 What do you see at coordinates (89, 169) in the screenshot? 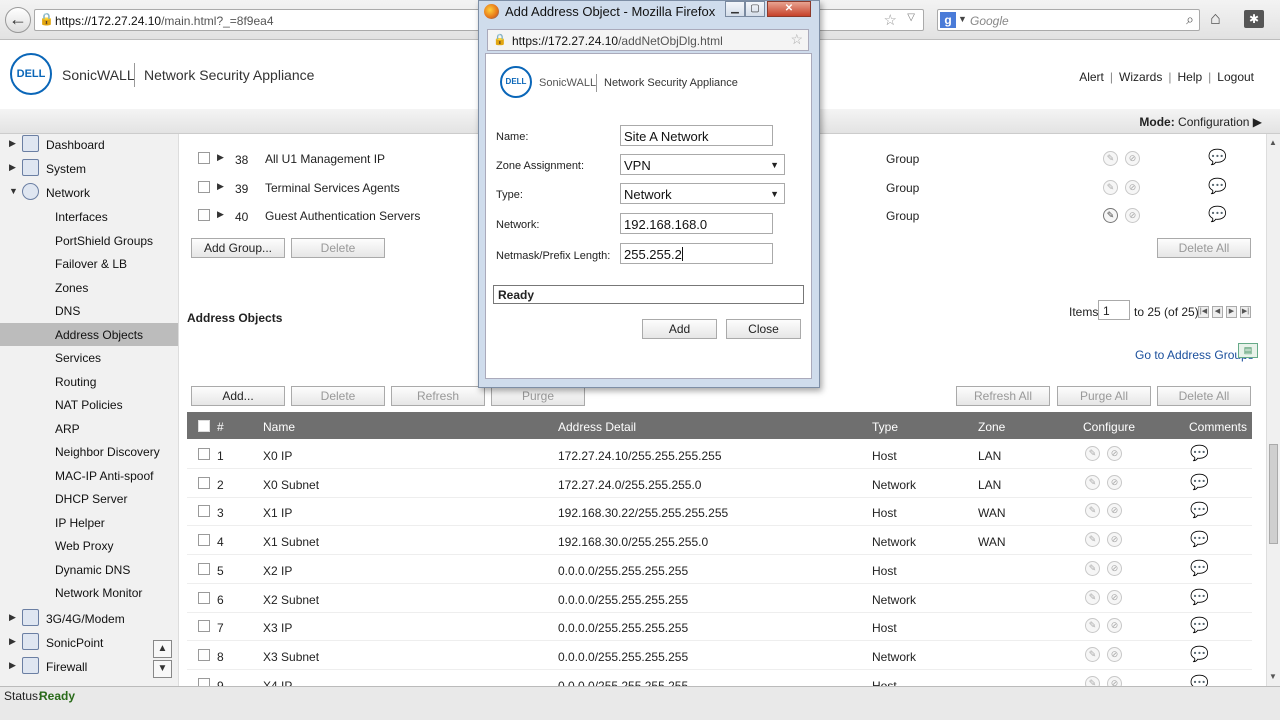
I see `sidebar-item-system: ▶ System` at bounding box center [89, 169].